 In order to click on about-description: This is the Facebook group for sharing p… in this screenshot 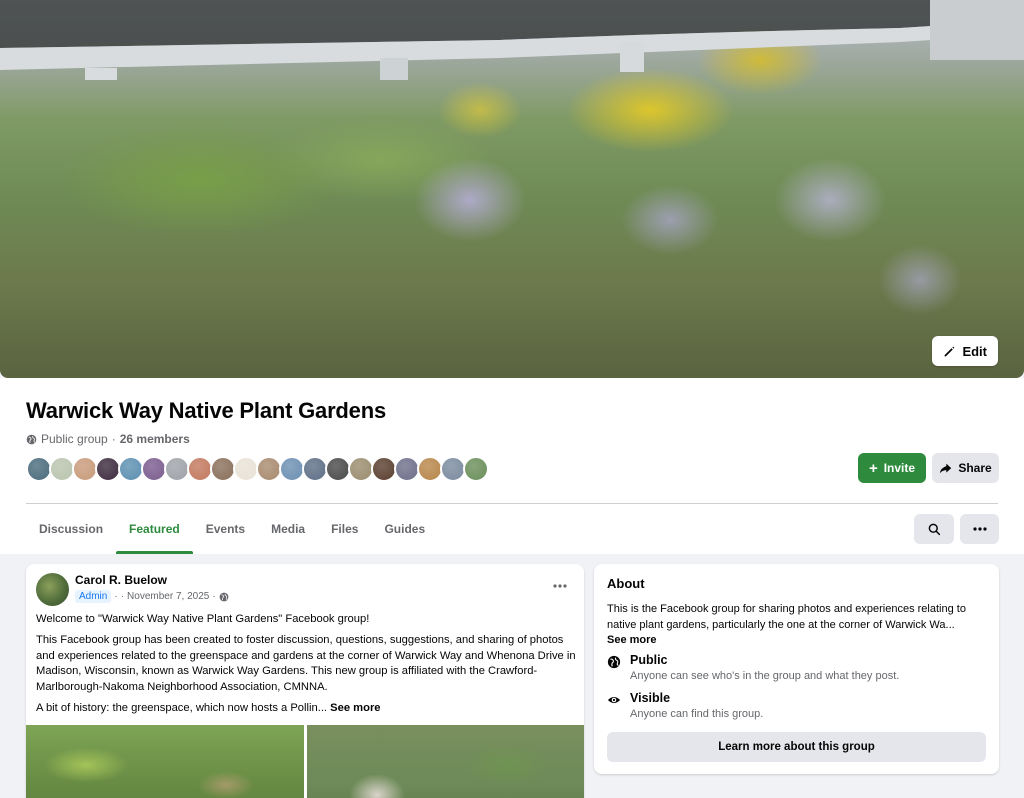, I will do `click(799, 625)`.